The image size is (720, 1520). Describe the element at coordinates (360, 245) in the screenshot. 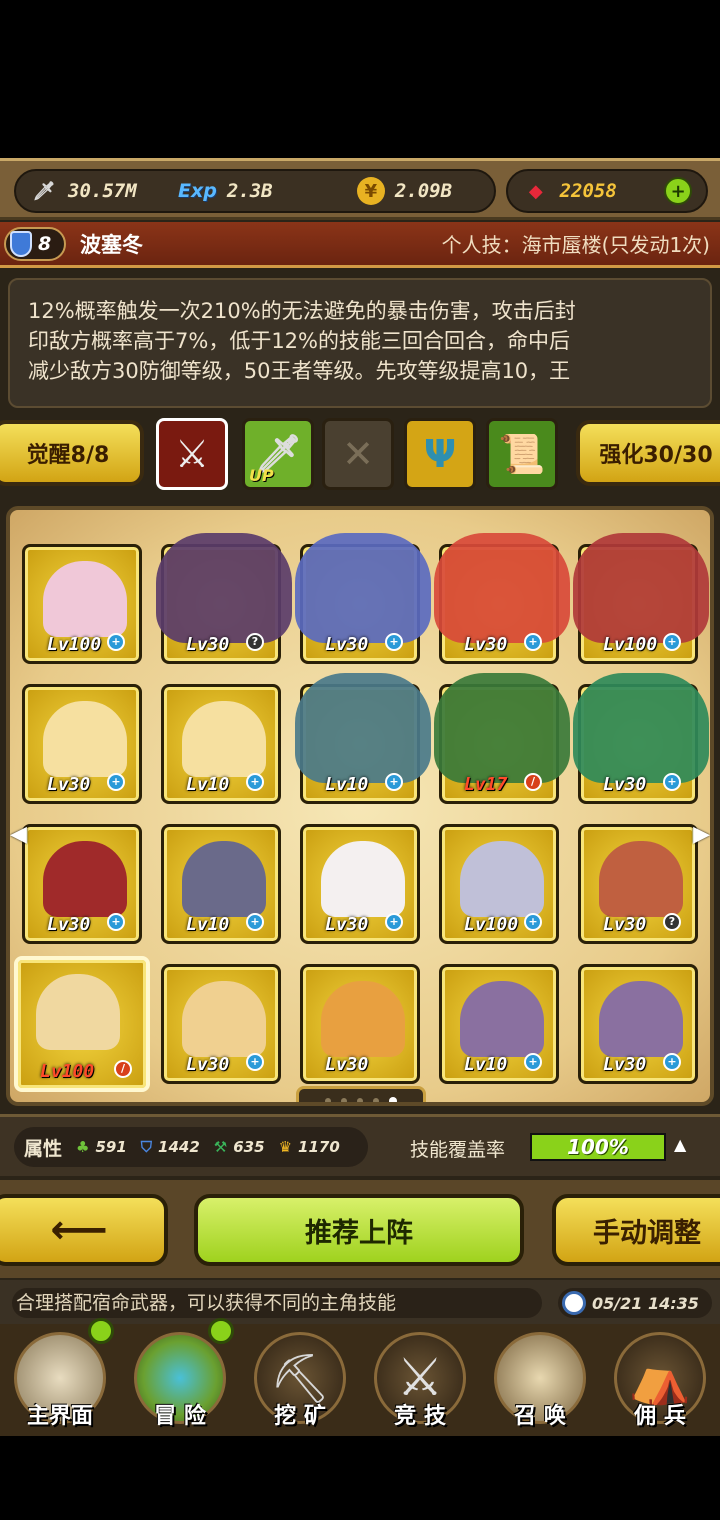

I see `hero-title-bar: 8 波塞冬 个人技：海市蜃楼(只发动1次)` at that location.